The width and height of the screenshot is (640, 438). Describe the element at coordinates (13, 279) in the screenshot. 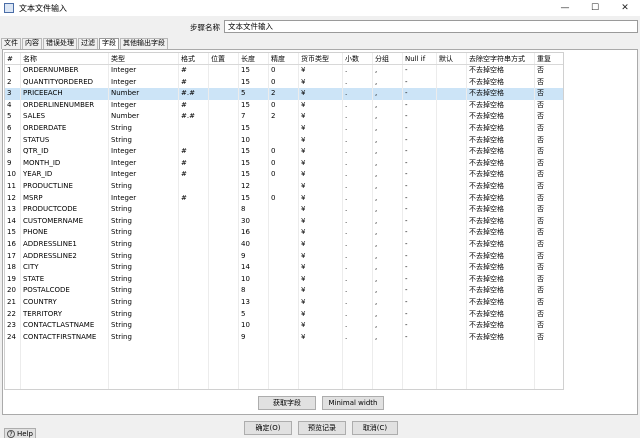

I see `cell-row-number: 19` at that location.